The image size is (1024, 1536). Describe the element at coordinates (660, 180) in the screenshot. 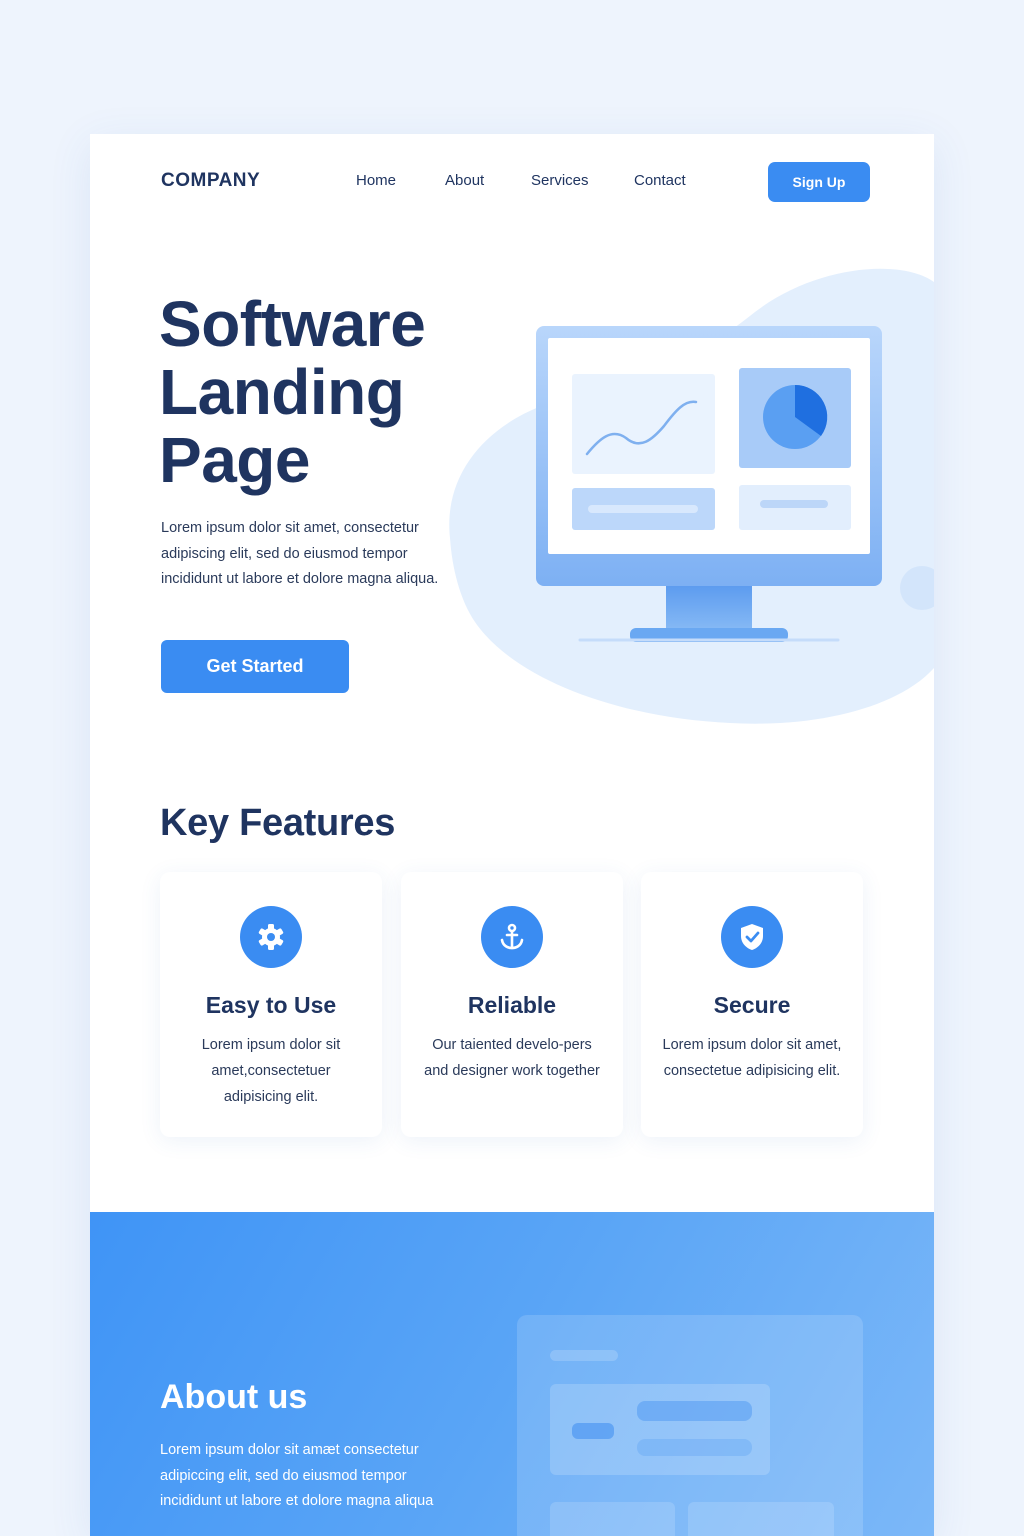

I see `nav-contact: Contact` at that location.